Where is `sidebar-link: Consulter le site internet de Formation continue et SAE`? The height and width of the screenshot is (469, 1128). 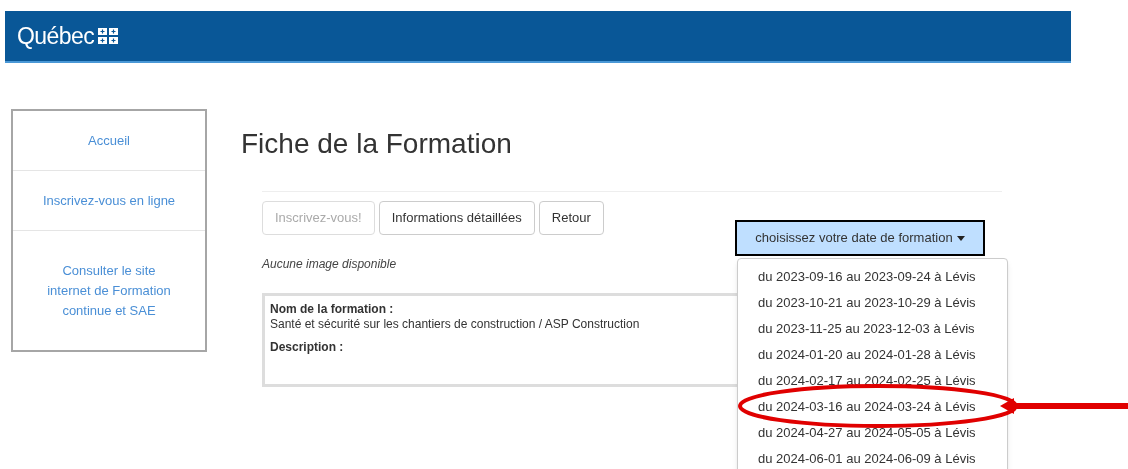
sidebar-link: Consulter le site internet de Formation continue et SAE is located at coordinates (109, 290).